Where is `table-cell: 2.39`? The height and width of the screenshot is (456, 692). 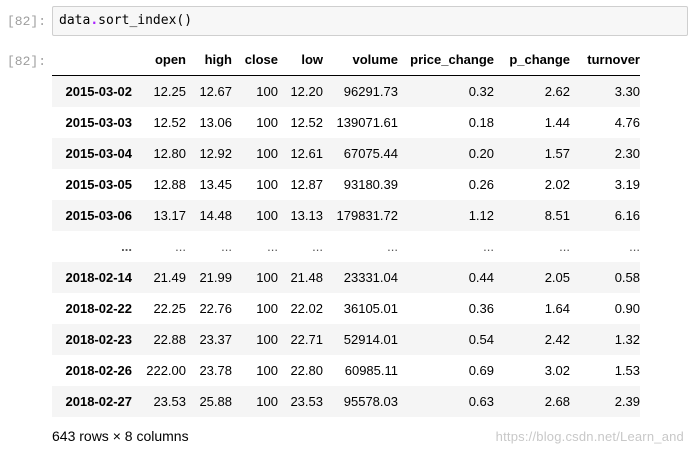 table-cell: 2.39 is located at coordinates (627, 401).